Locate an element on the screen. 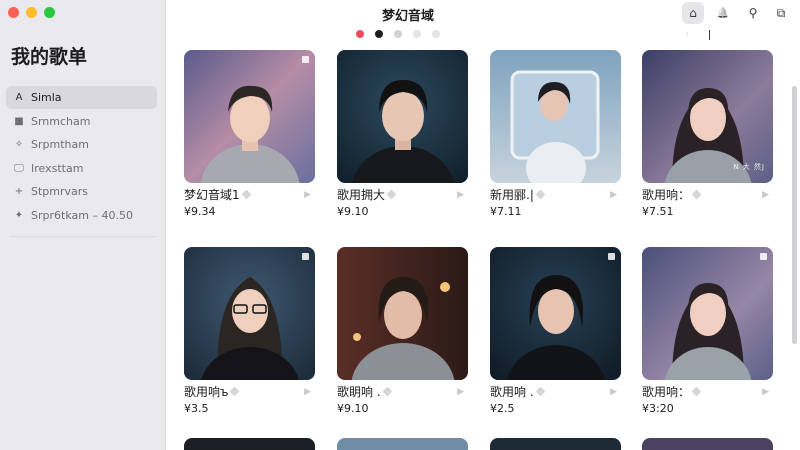  sparkle-icon: ✧ is located at coordinates (19, 144).